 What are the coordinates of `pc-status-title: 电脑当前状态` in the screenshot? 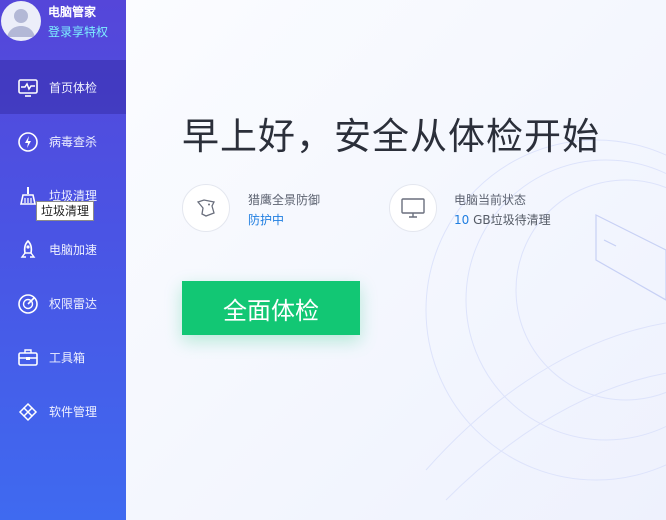 It's located at (490, 200).